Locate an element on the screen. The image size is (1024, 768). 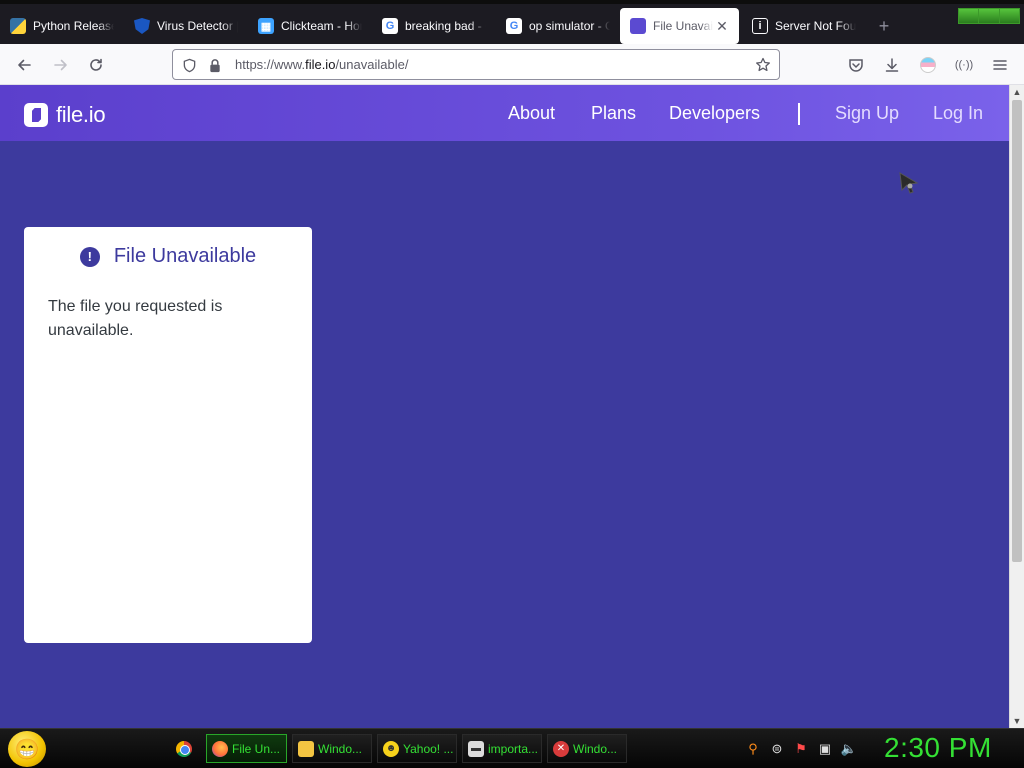
scroll-up-arrow-icon: ▲ is located at coordinates (1017, 92).